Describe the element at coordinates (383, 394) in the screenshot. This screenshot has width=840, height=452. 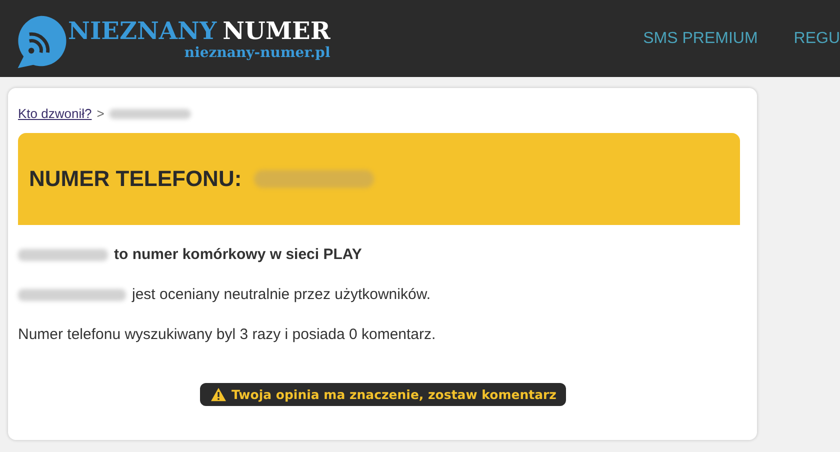
I see `comment-button: Twoja opinia ma znaczenie, zostaw komentarz` at that location.